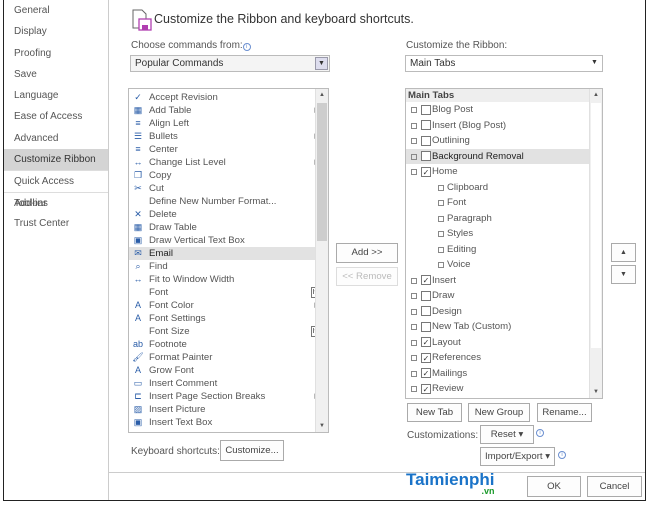 The height and width of the screenshot is (505, 650). I want to click on sidebar-item-ease-of-access: Ease of Access, so click(56, 116).